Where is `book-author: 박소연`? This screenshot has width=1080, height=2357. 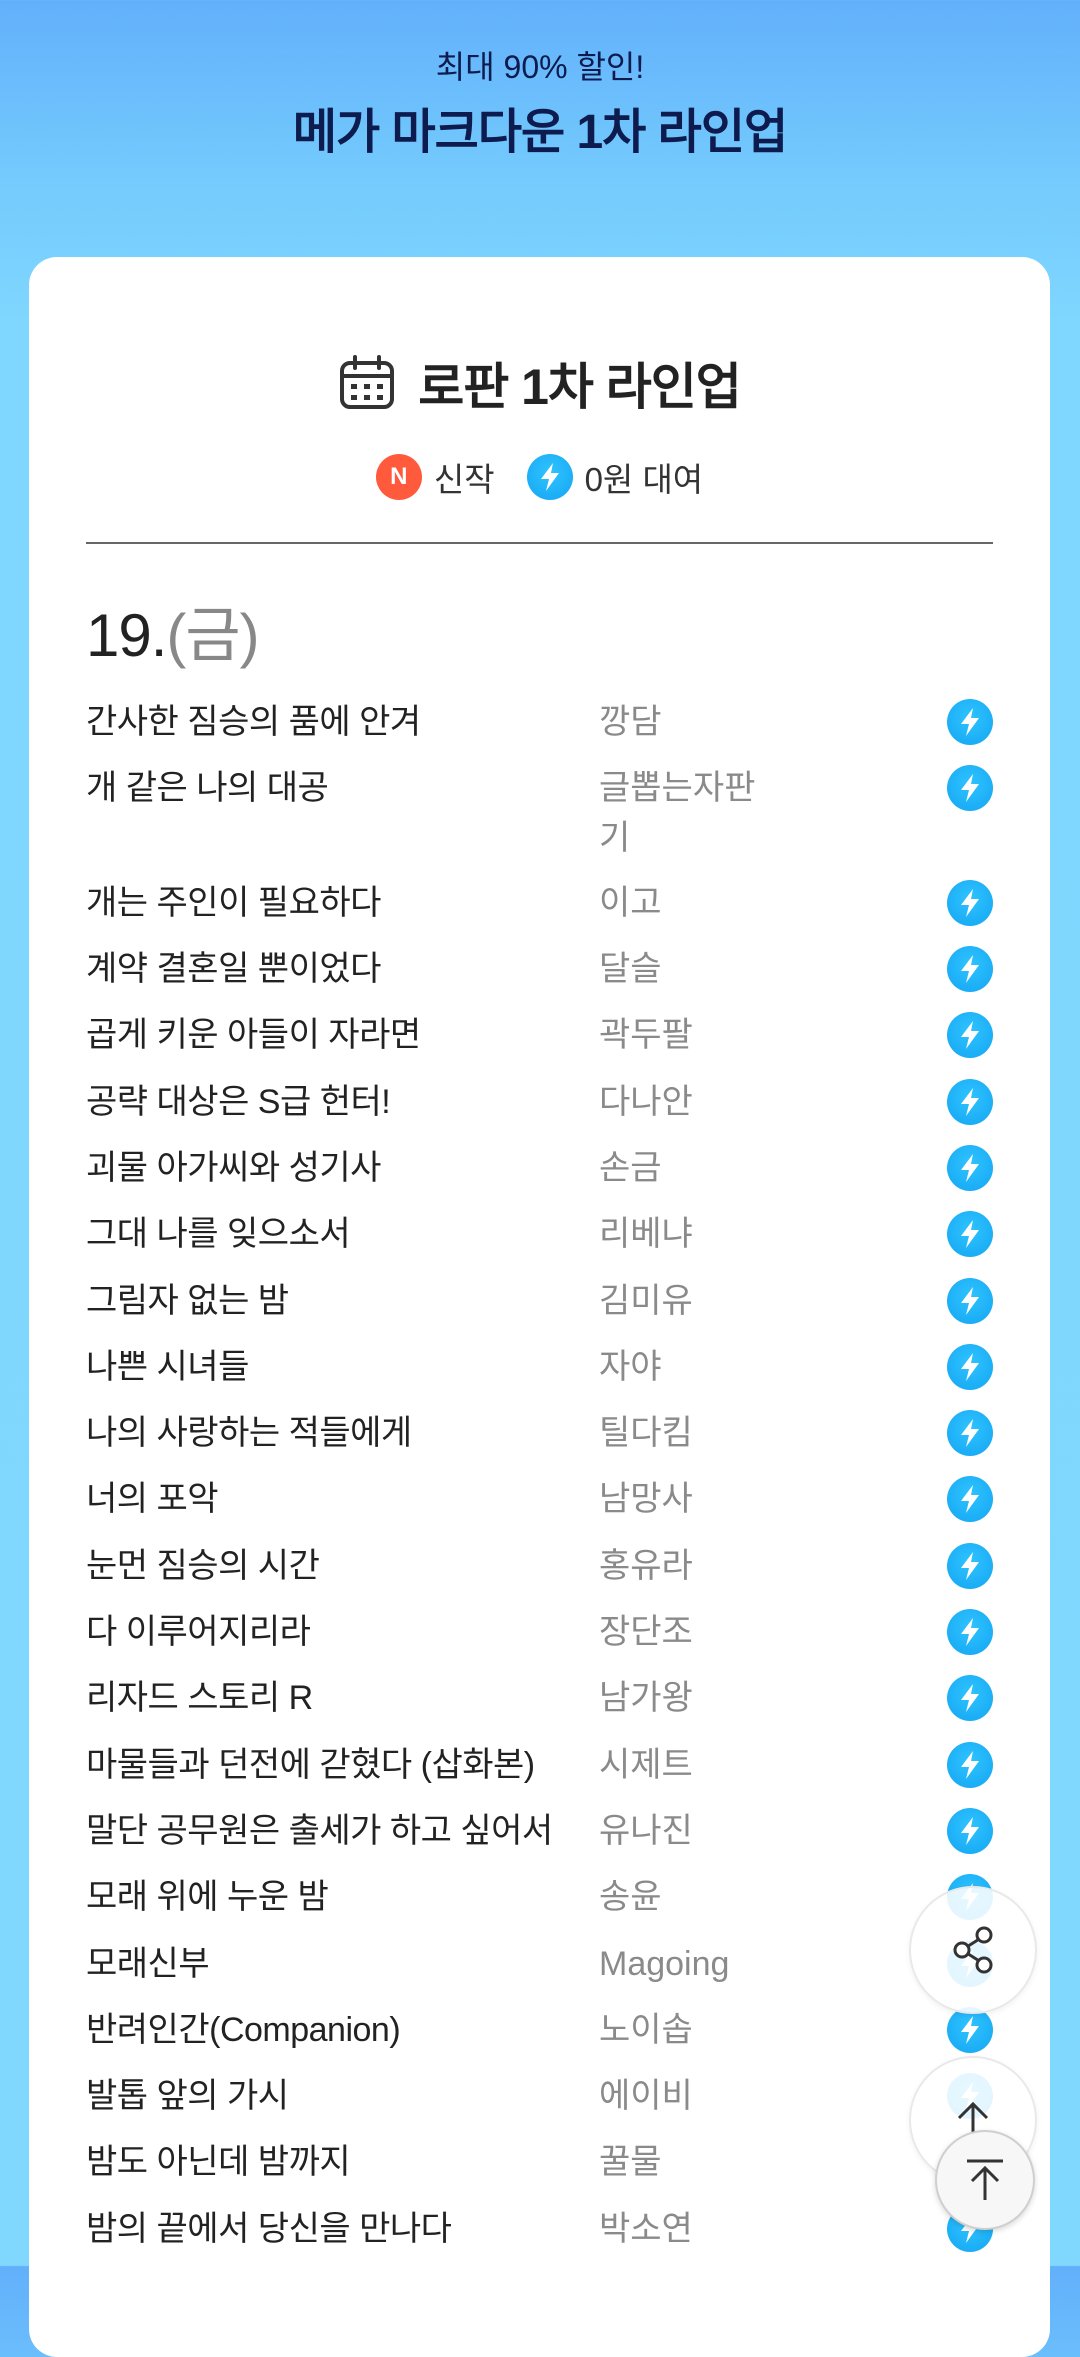
book-author: 박소연 is located at coordinates (646, 2229).